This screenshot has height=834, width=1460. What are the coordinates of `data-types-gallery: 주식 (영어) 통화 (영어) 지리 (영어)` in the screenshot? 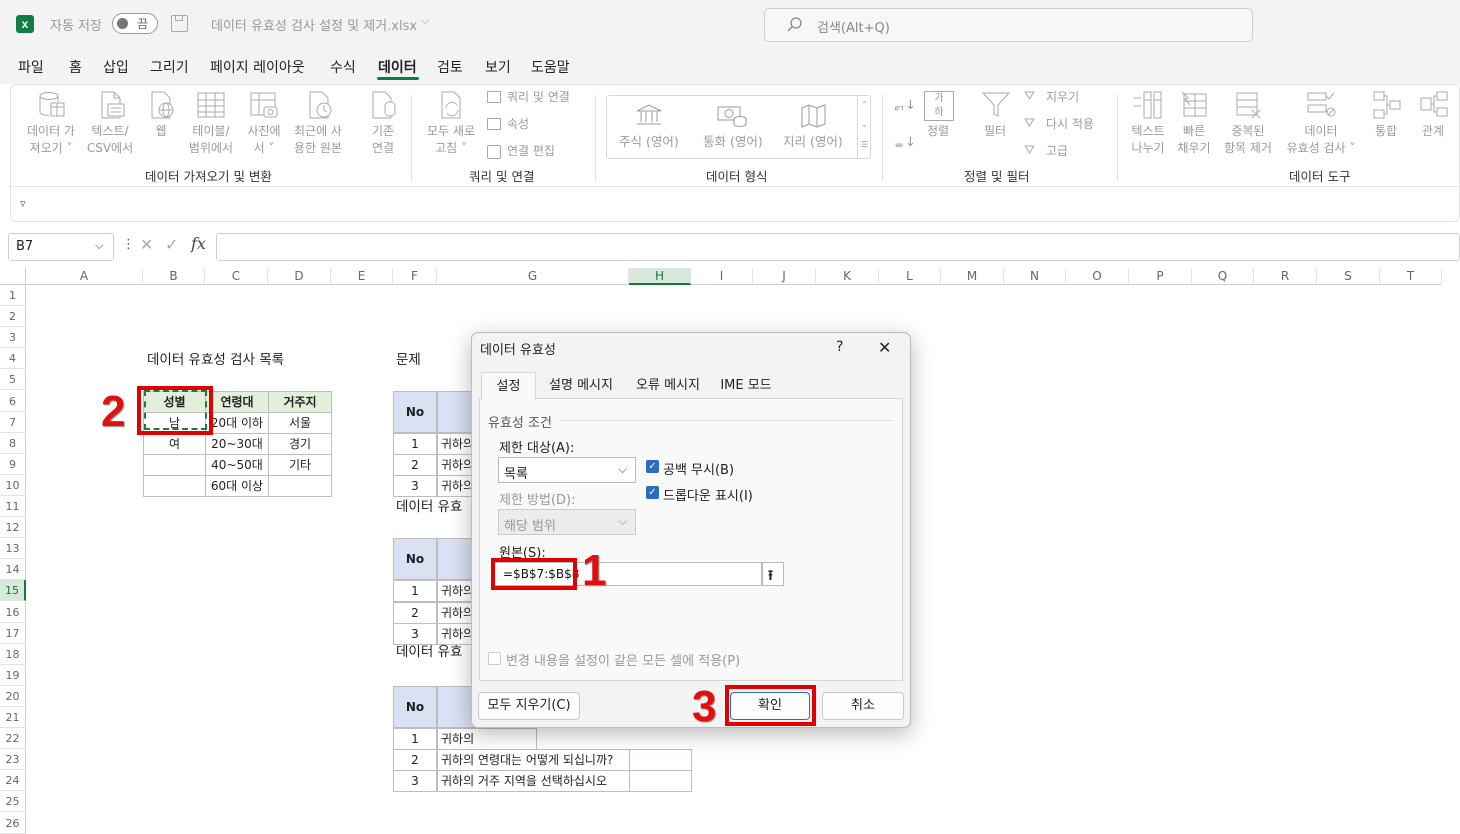 It's located at (738, 127).